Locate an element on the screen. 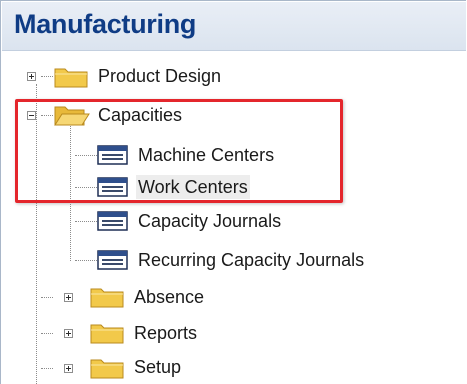  tree-item-product-design: Product Design is located at coordinates (159, 76).